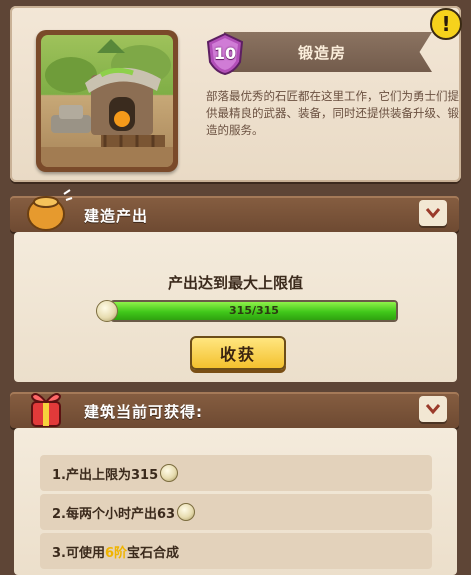  I want to click on production-progress-bar: 315/315, so click(254, 311).